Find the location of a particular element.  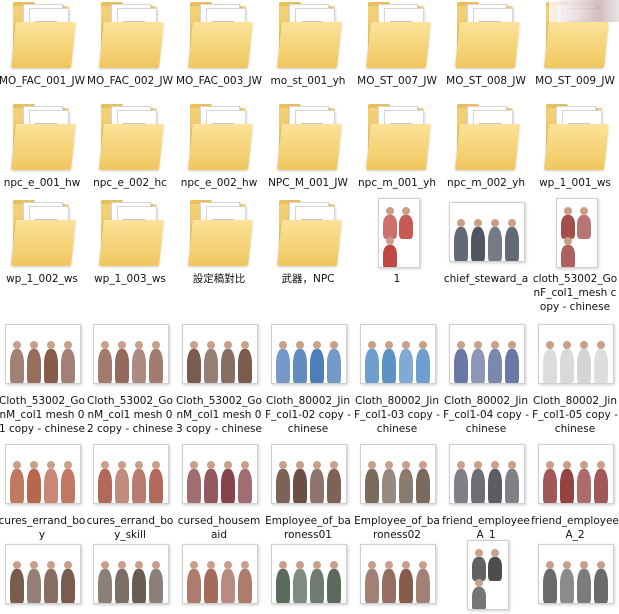

folder-item: wp_1_001_ws is located at coordinates (575, 146).